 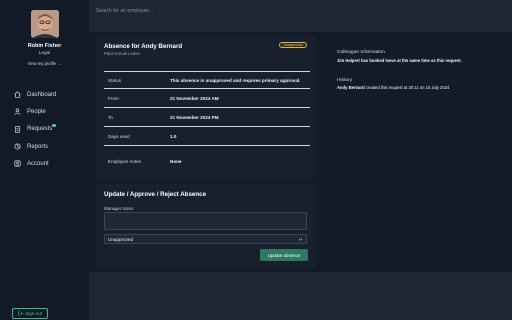 I want to click on reports-icon, so click(x=17, y=146).